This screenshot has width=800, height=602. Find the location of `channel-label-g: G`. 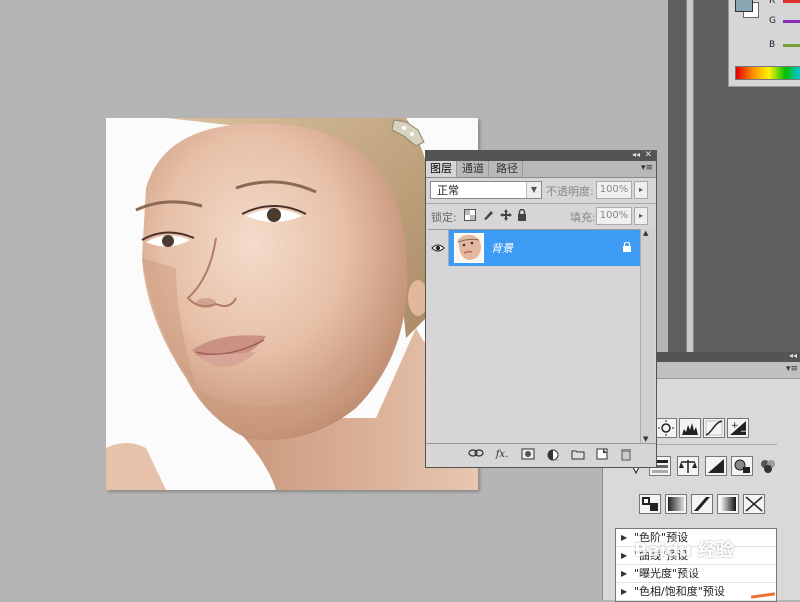

channel-label-g: G is located at coordinates (772, 21).